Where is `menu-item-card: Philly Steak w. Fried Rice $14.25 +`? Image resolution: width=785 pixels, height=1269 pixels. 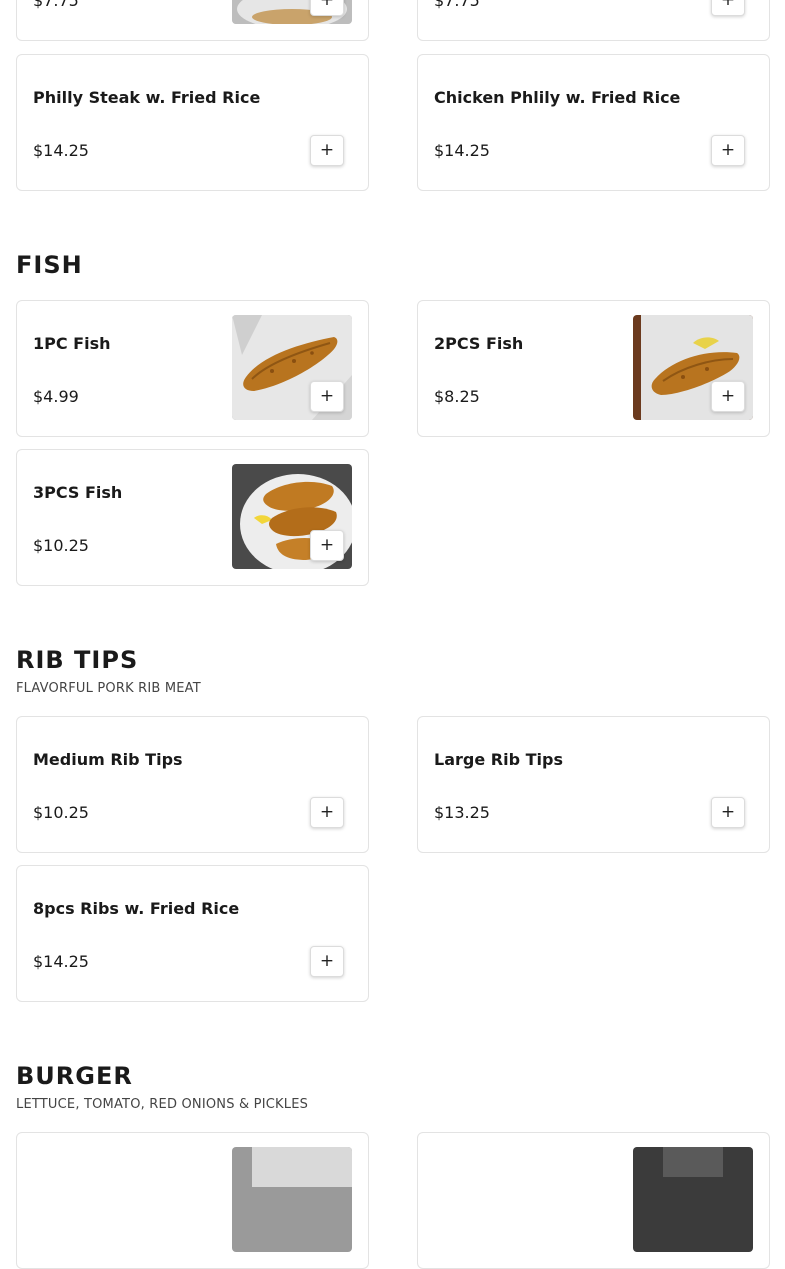 menu-item-card: Philly Steak w. Fried Rice $14.25 + is located at coordinates (192, 122).